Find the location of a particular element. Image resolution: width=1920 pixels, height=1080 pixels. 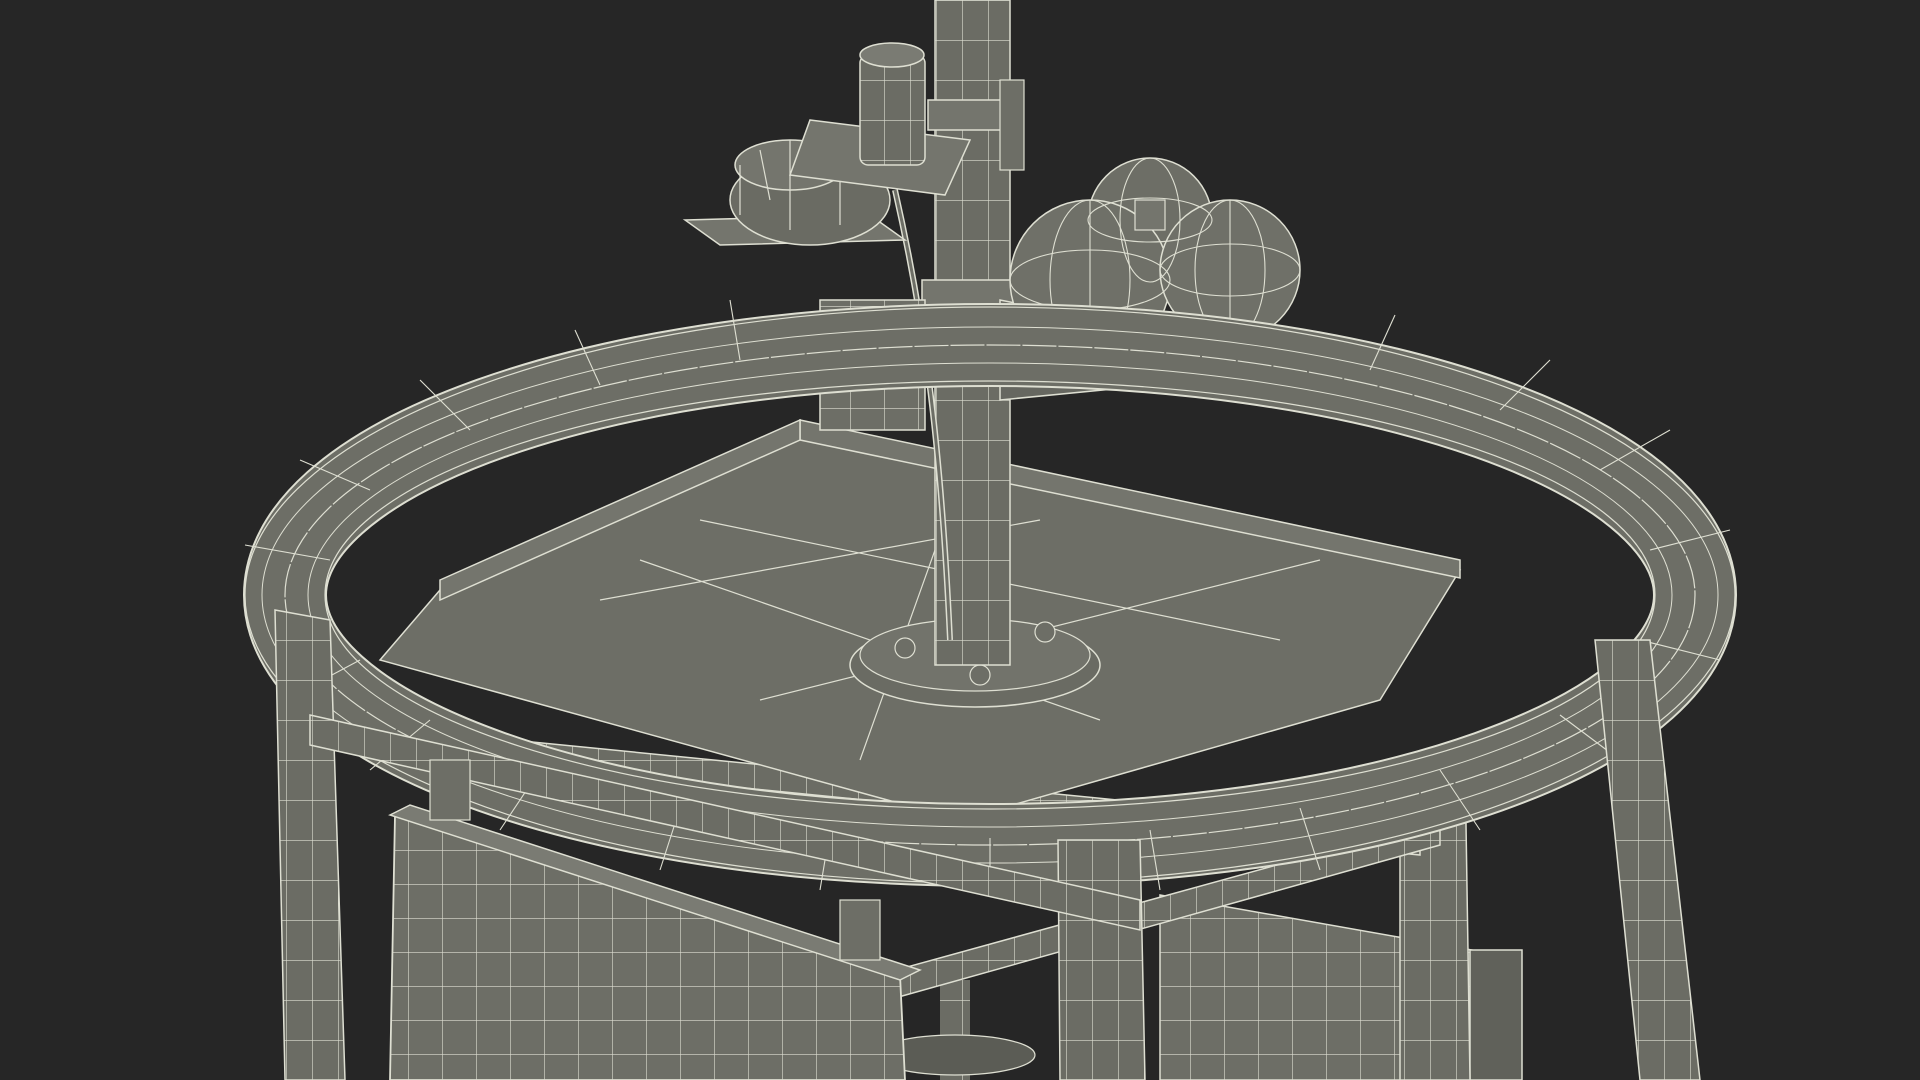

center-leg is located at coordinates (1101, 959).